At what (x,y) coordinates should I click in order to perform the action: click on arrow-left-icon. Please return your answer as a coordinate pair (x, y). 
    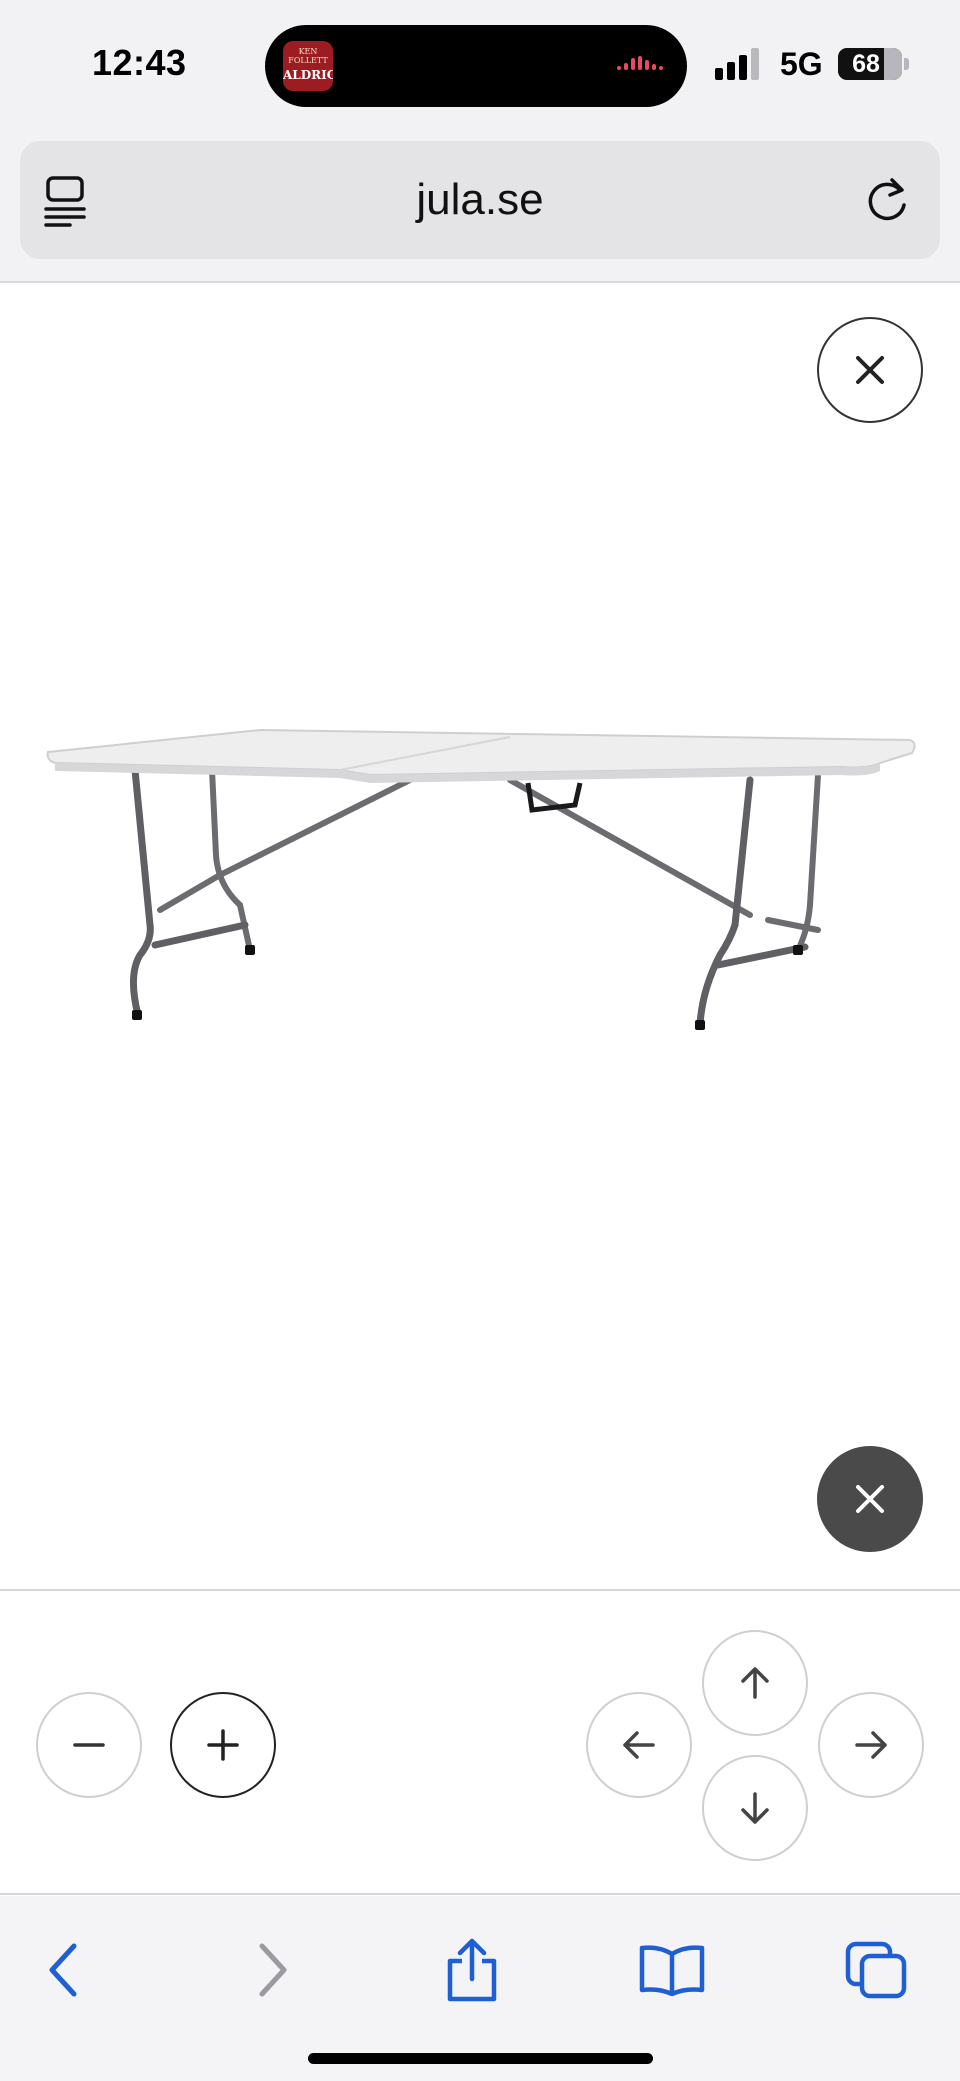
    Looking at the image, I should click on (639, 1745).